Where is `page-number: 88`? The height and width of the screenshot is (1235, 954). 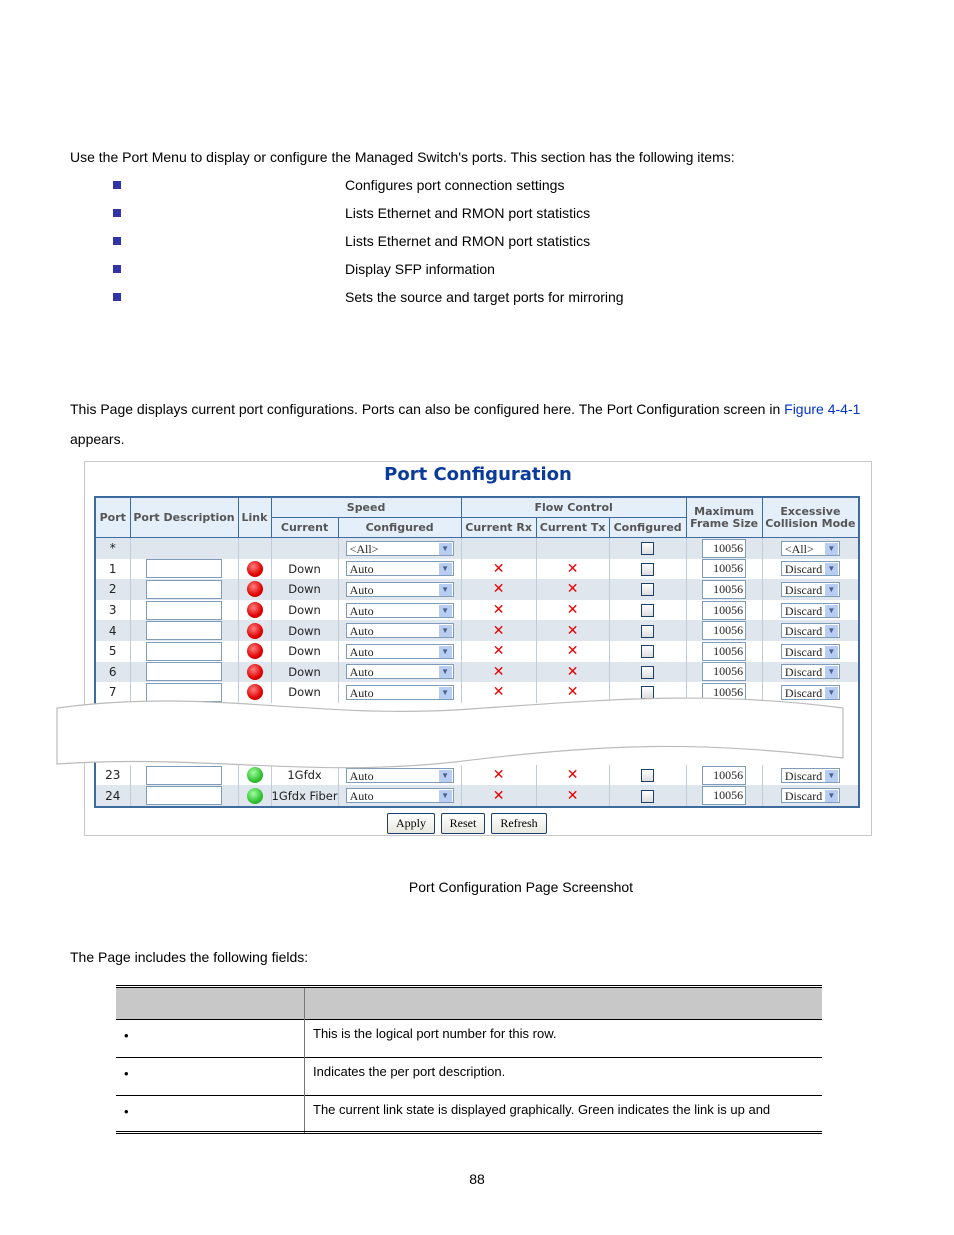
page-number: 88 is located at coordinates (477, 1179).